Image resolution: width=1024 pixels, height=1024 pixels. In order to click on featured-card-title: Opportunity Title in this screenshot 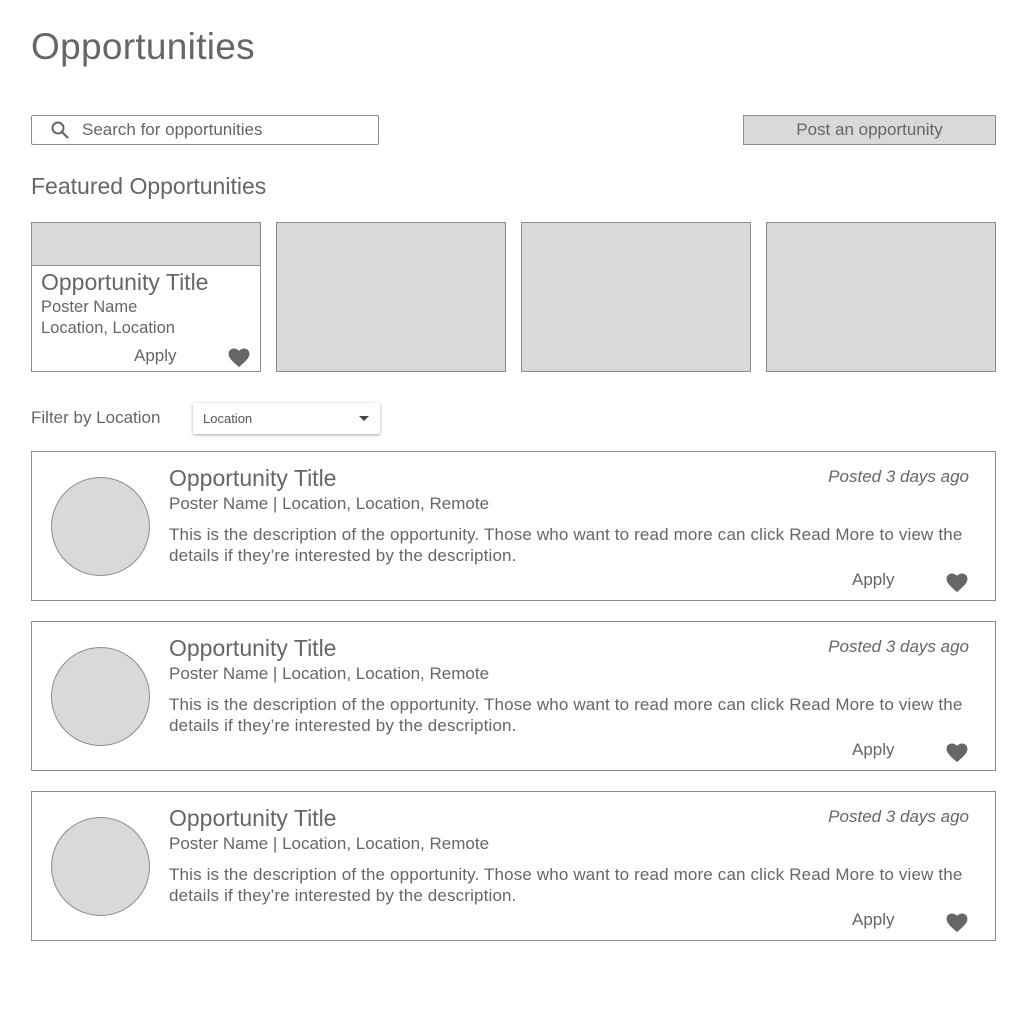, I will do `click(125, 282)`.